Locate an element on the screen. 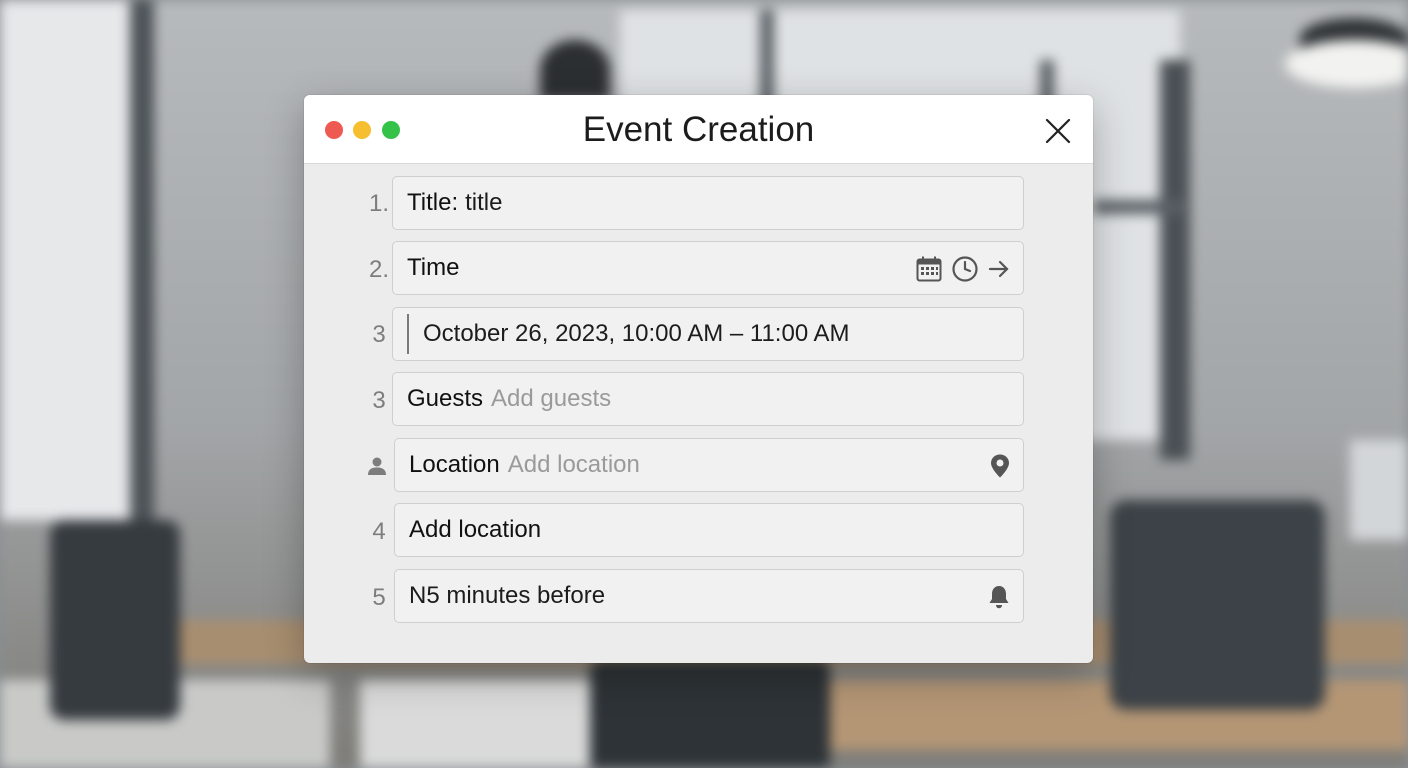 This screenshot has height=768, width=1408. guests-label: Guests is located at coordinates (445, 398).